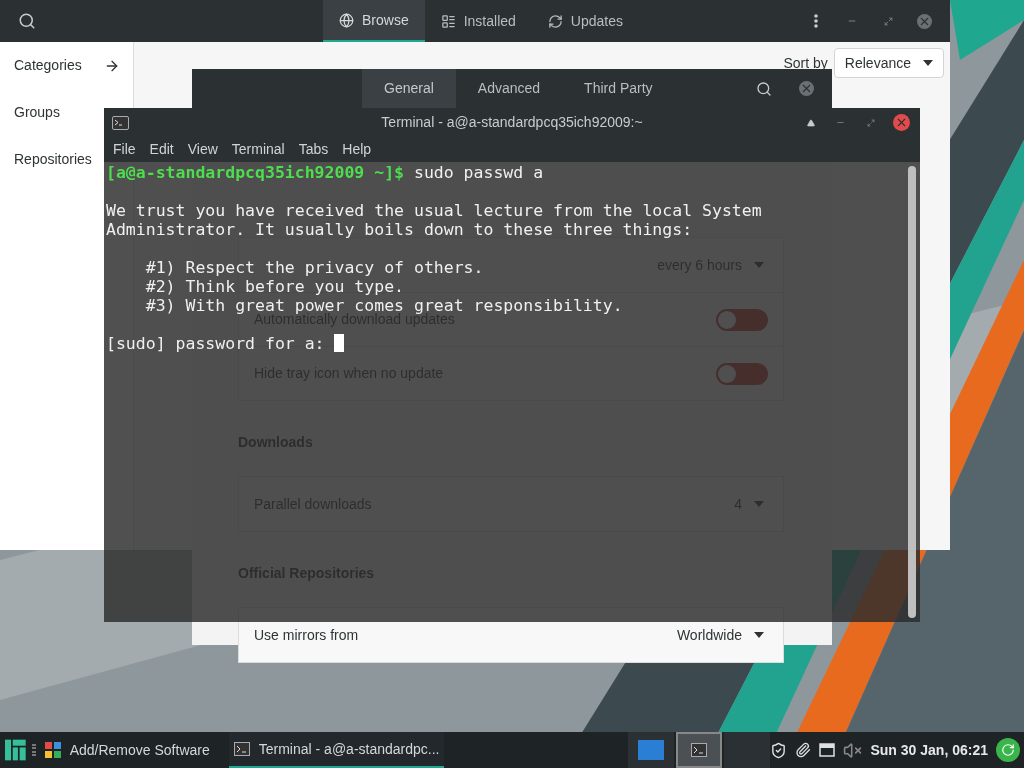 The width and height of the screenshot is (1024, 768). I want to click on manjaro-logo-icon, so click(15, 750).